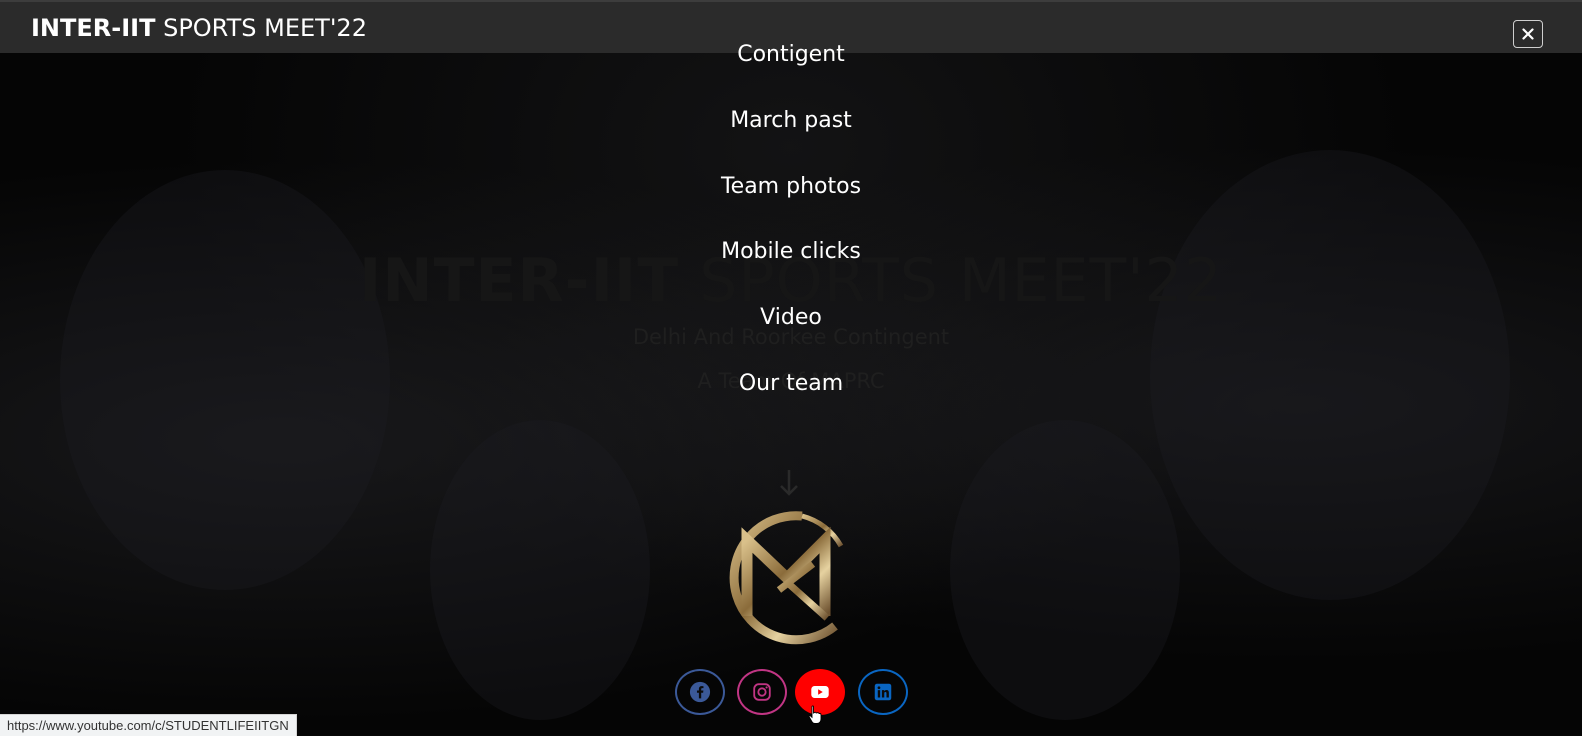 The image size is (1582, 736). Describe the element at coordinates (791, 317) in the screenshot. I see `menu-item-video: Video` at that location.